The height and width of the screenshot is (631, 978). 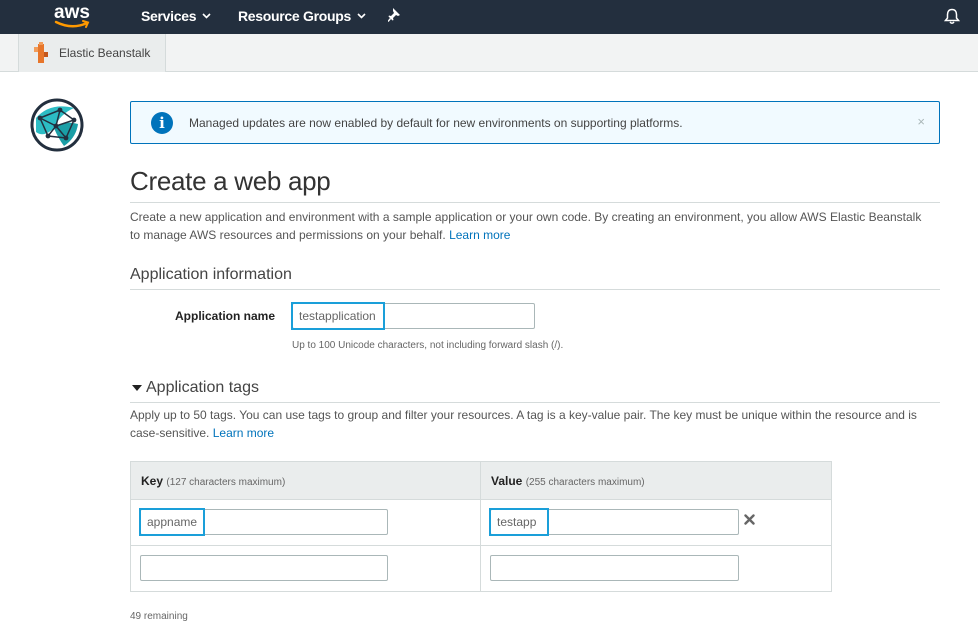 What do you see at coordinates (535, 289) in the screenshot?
I see `section-divider` at bounding box center [535, 289].